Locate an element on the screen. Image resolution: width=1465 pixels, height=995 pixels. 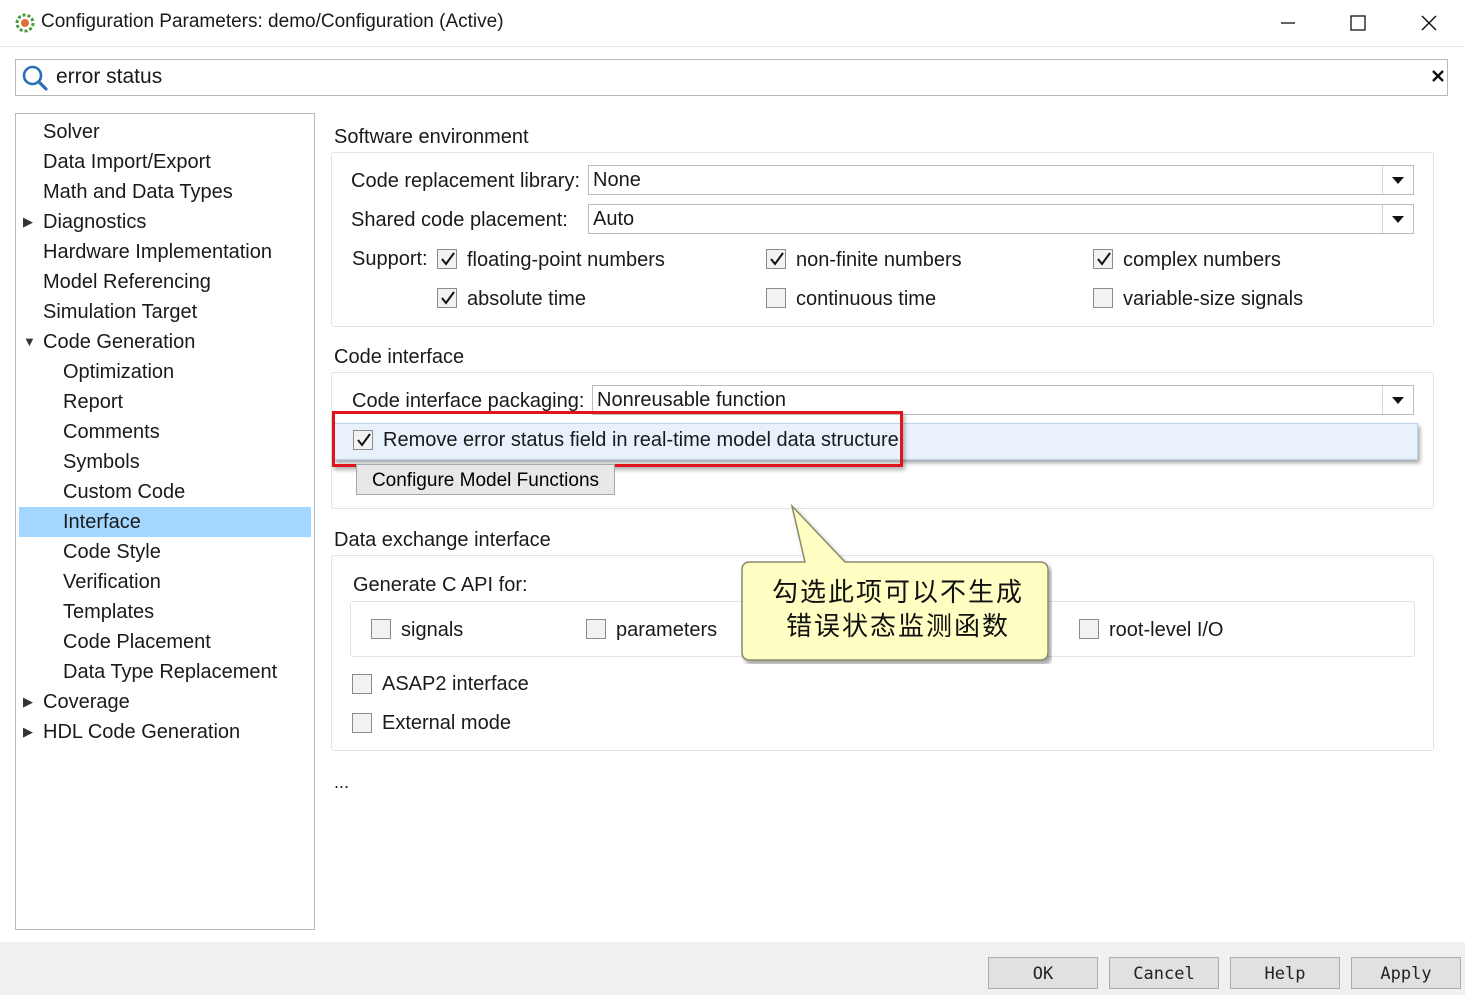
tree-item: HDL Code Generation is located at coordinates (141, 732).